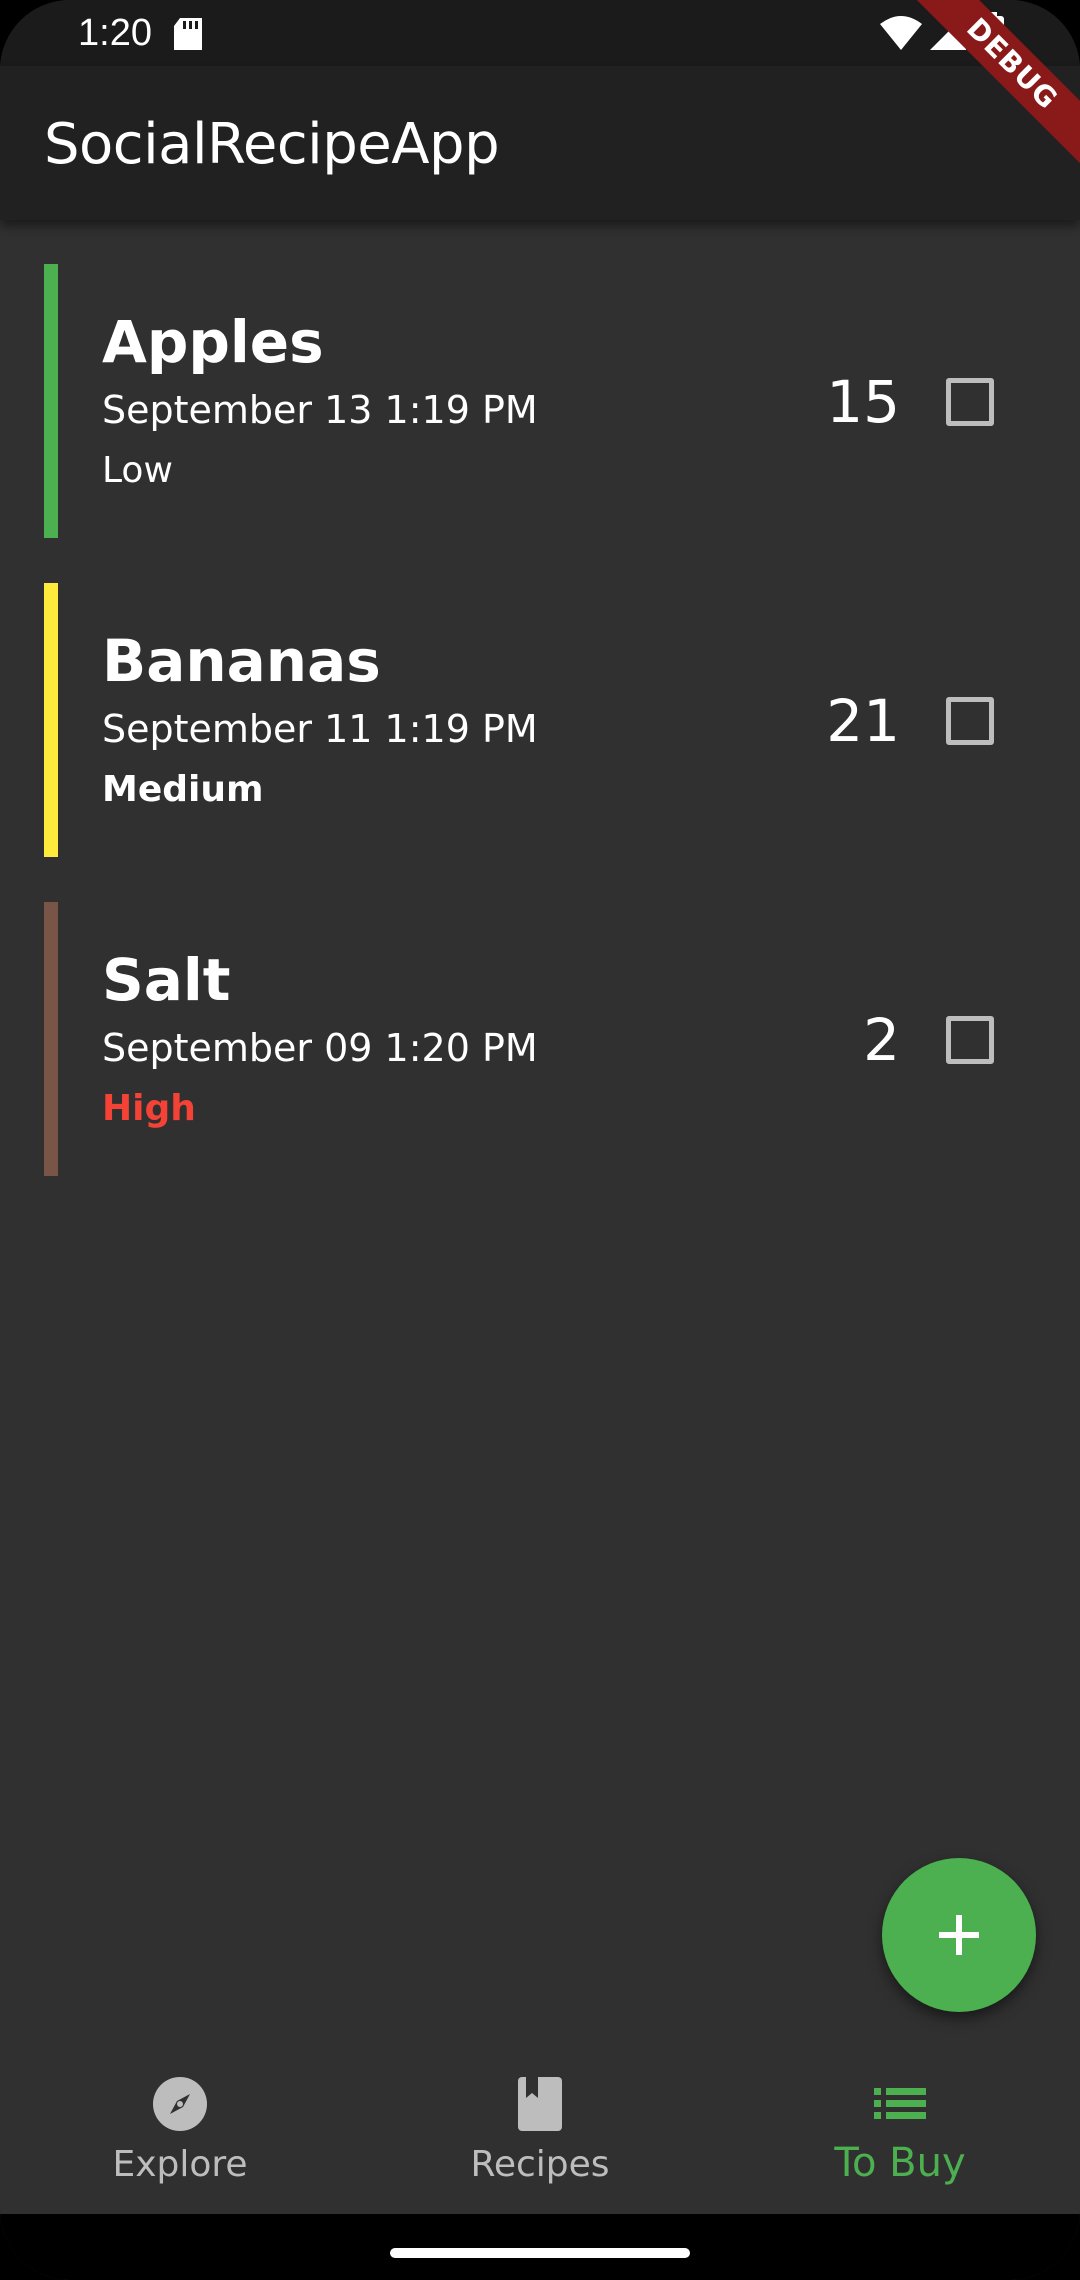  I want to click on app-title: SocialRecipeApp, so click(272, 144).